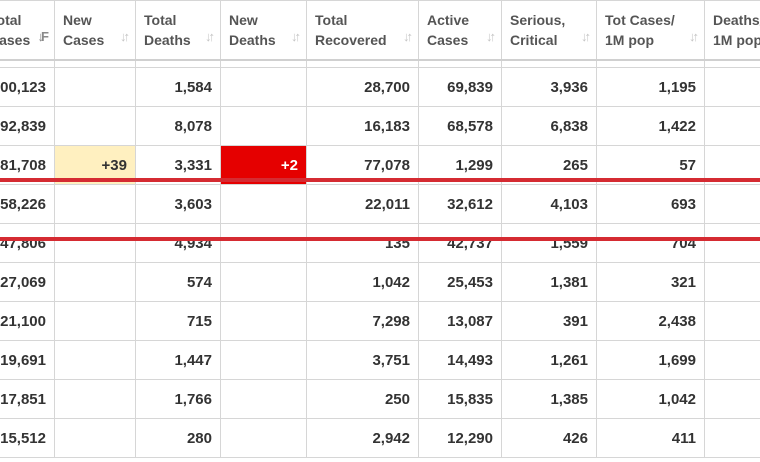 This screenshot has height=462, width=760. I want to click on total-cases-cell: 19,691, so click(27, 360).